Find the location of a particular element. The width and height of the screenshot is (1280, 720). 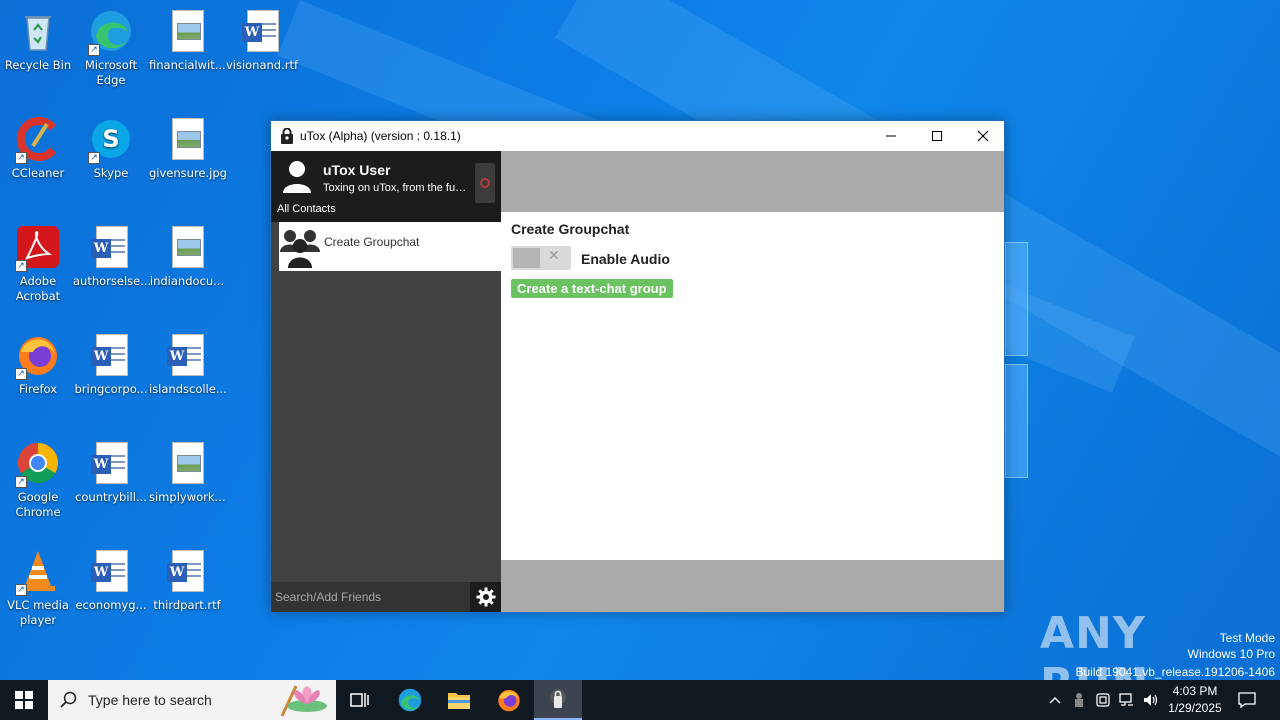

user-avatar-icon is located at coordinates (297, 177).